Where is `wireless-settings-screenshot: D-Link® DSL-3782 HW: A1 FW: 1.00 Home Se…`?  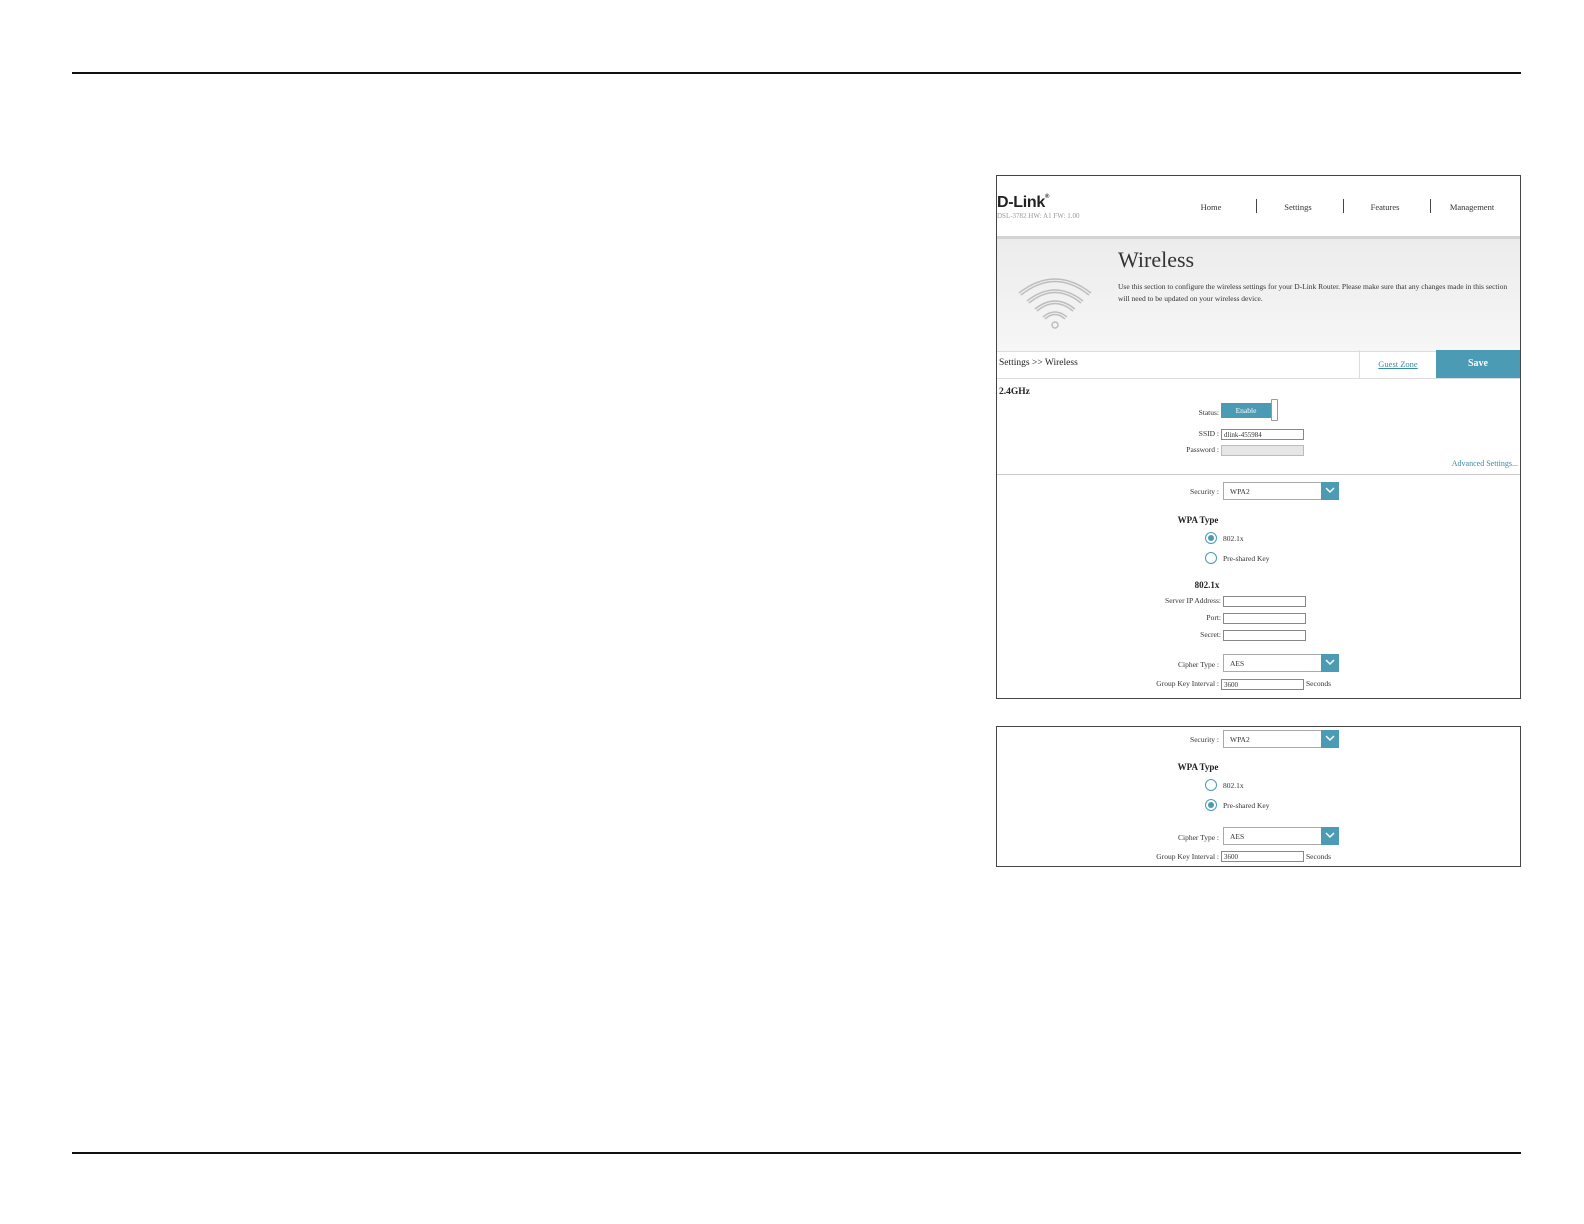
wireless-settings-screenshot: D-Link® DSL-3782 HW: A1 FW: 1.00 Home Se… is located at coordinates (1258, 437).